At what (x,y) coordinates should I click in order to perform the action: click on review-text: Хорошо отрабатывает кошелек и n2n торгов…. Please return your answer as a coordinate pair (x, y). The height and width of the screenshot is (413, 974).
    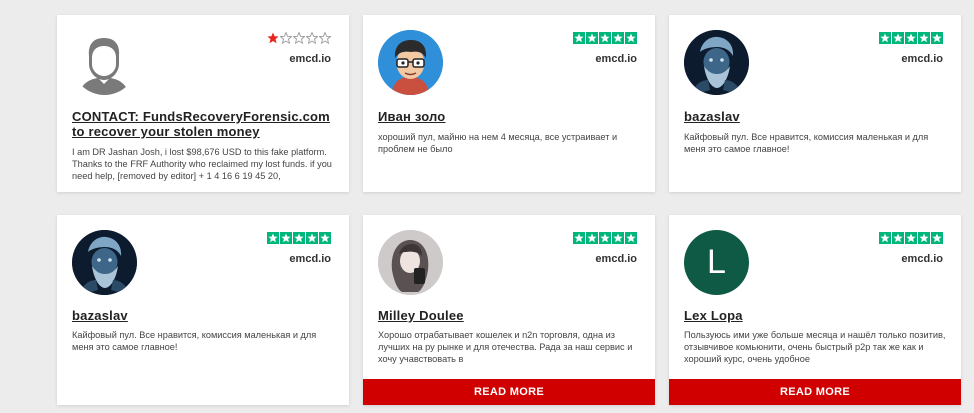
    Looking at the image, I should click on (505, 347).